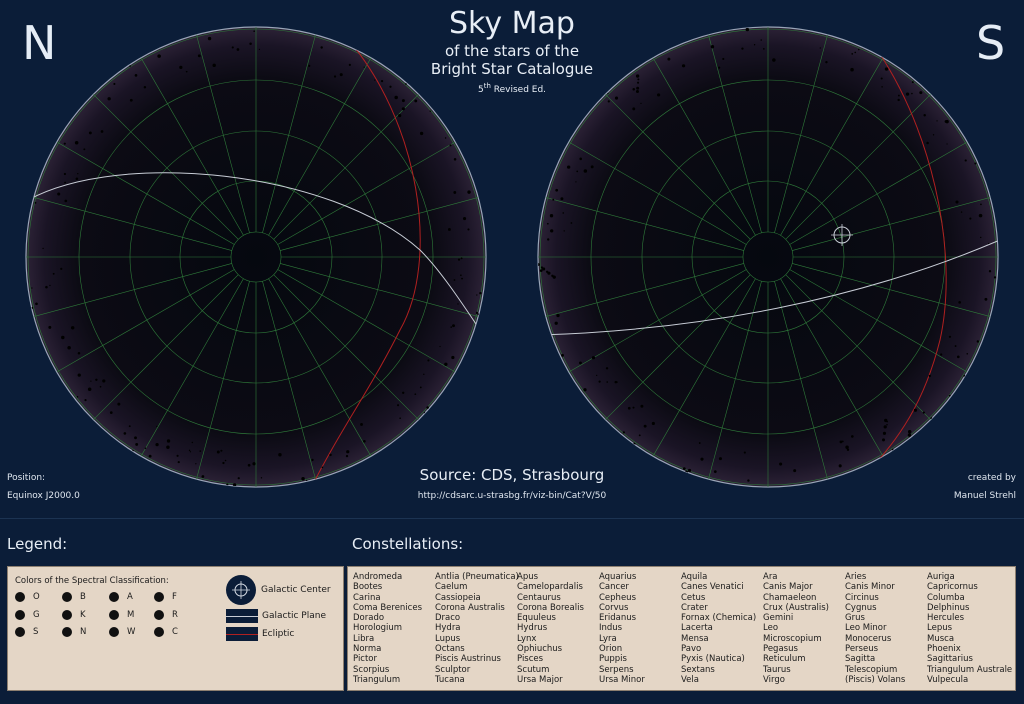  I want to click on constellation-name: Canis Major, so click(788, 587).